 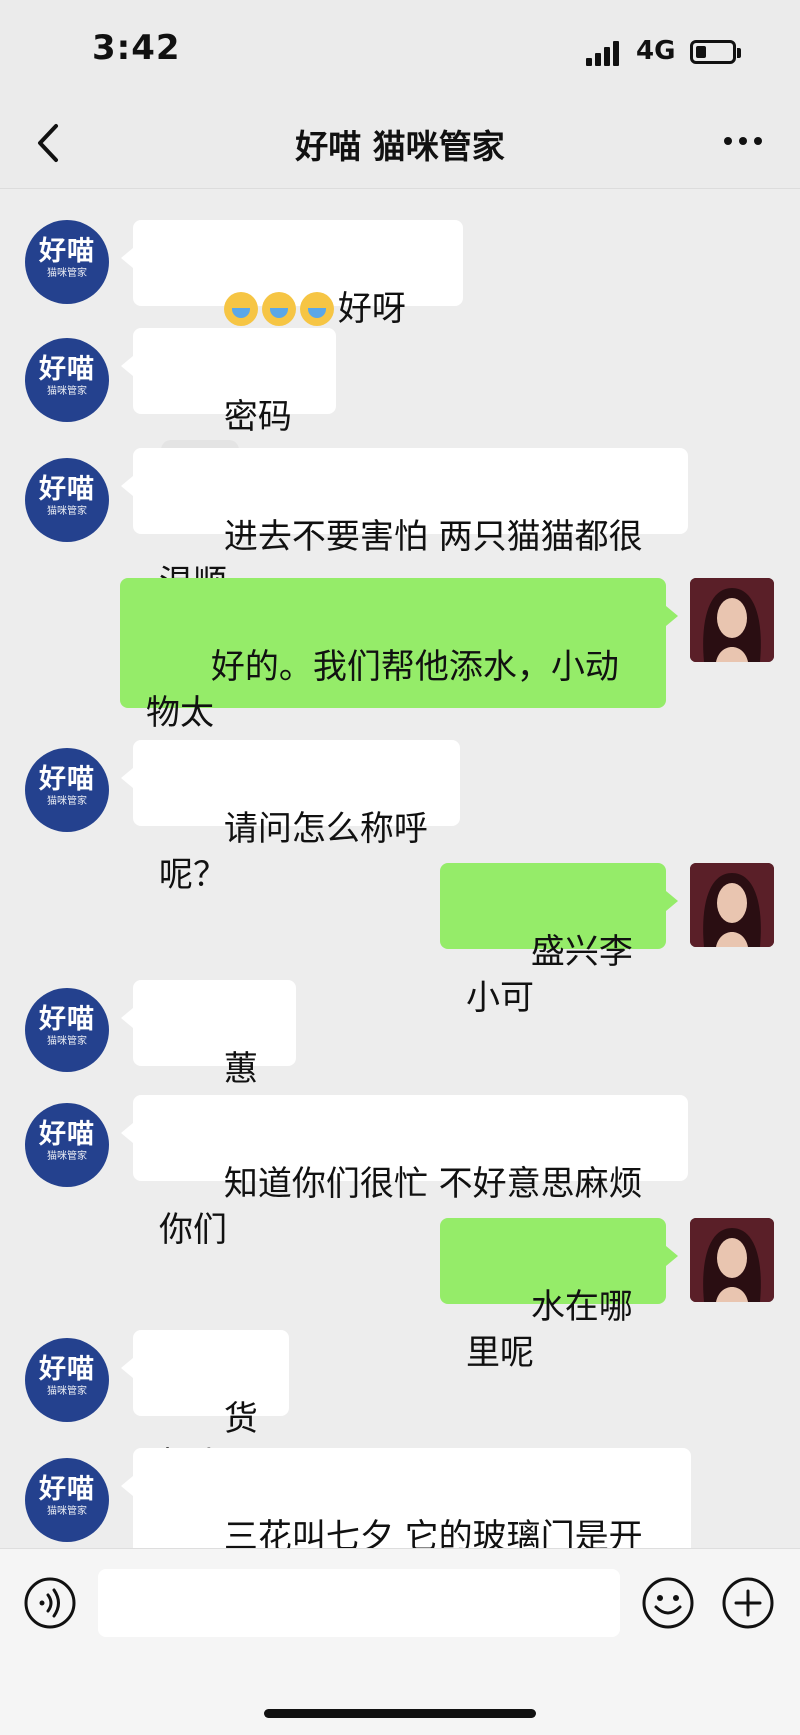 I want to click on message-text: 盛兴李小可, so click(x=549, y=975).